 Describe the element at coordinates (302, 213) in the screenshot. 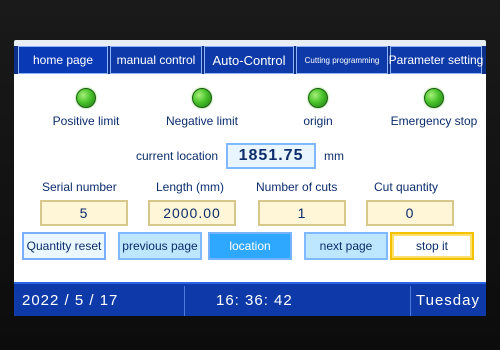

I see `number-of-cuts-field: 1` at that location.